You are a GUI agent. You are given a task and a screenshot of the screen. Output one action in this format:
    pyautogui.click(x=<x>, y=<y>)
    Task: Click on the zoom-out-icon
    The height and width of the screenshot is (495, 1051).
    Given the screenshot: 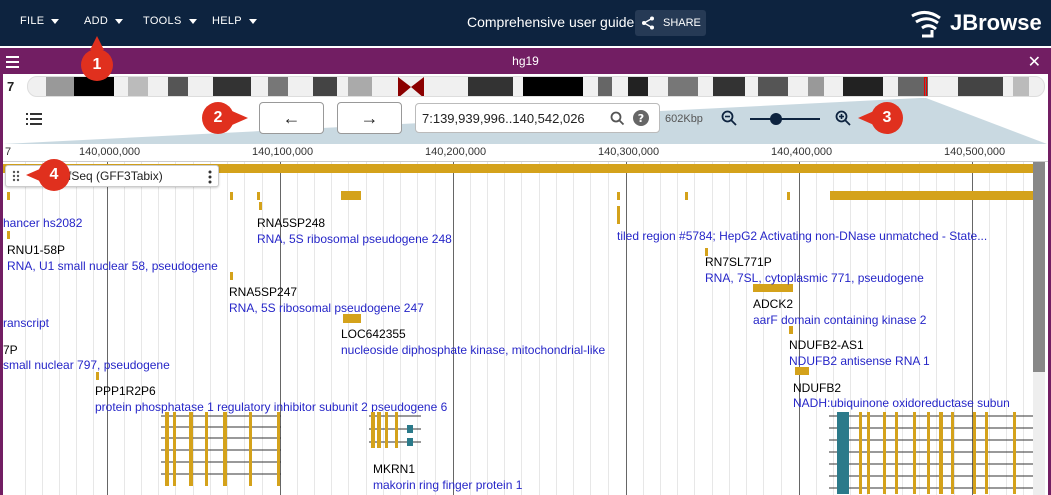 What is the action you would take?
    pyautogui.click(x=729, y=118)
    